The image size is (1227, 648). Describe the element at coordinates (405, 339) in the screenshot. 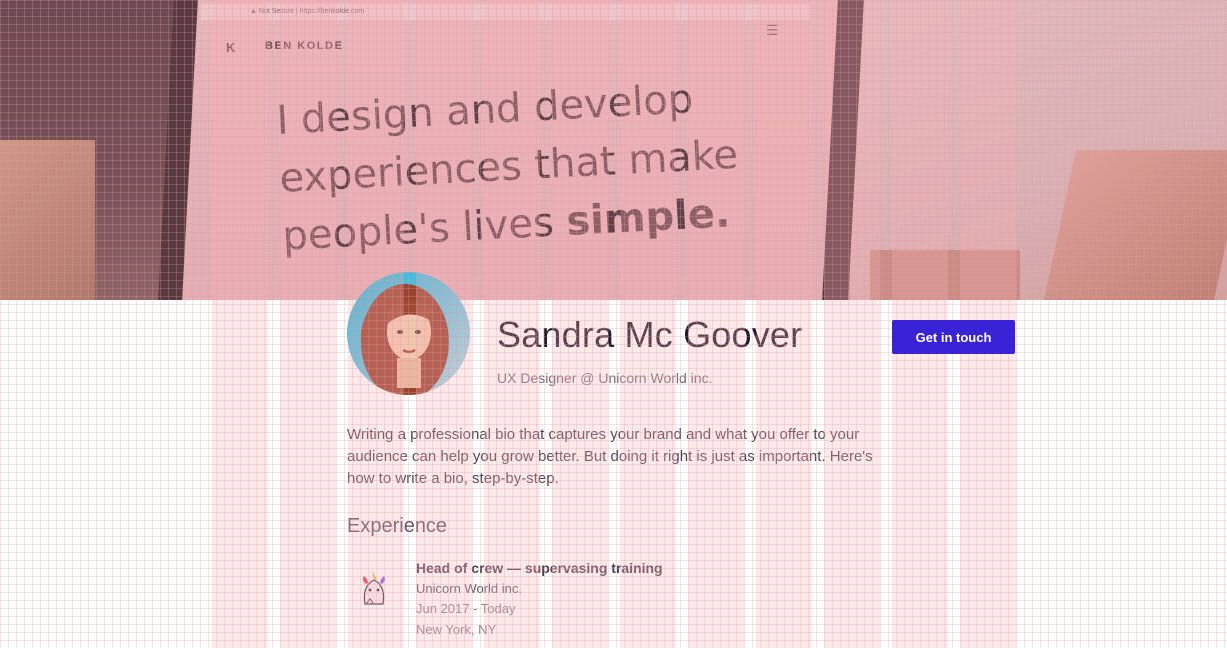

I see `avatar-portrait` at that location.